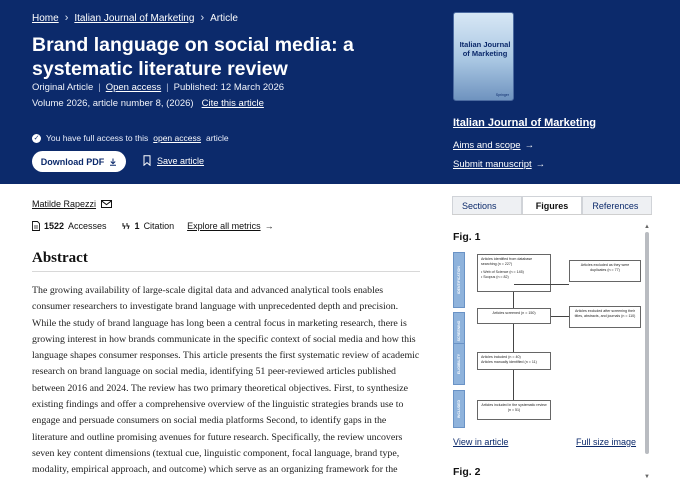 This screenshot has height=498, width=680. Describe the element at coordinates (126, 225) in the screenshot. I see `quote-icon` at that location.